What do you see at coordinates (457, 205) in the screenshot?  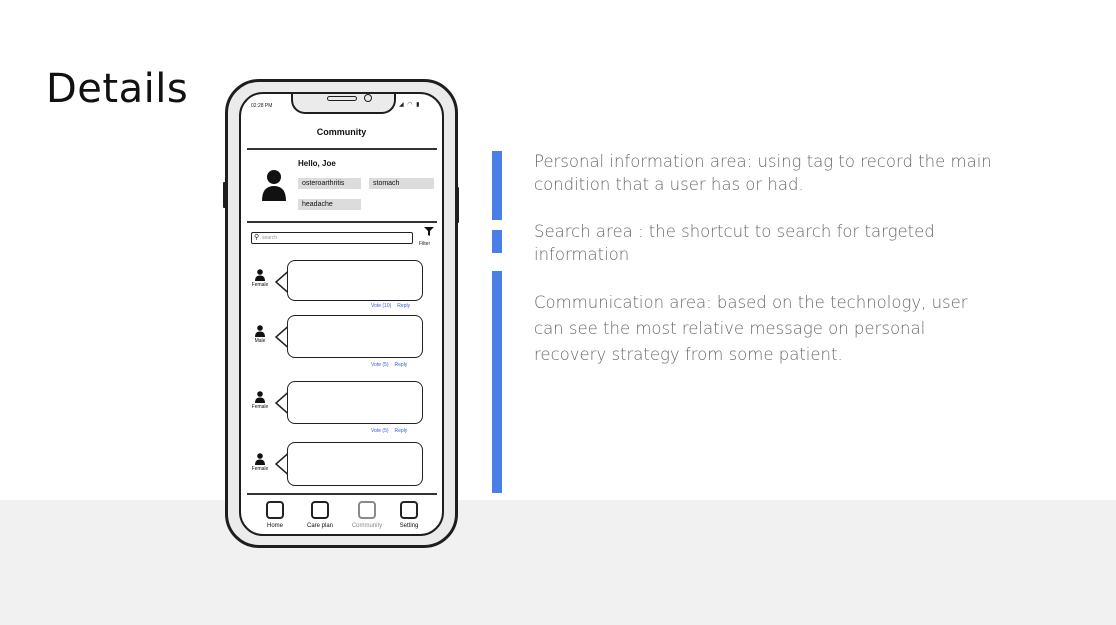 I see `phone-power-button` at bounding box center [457, 205].